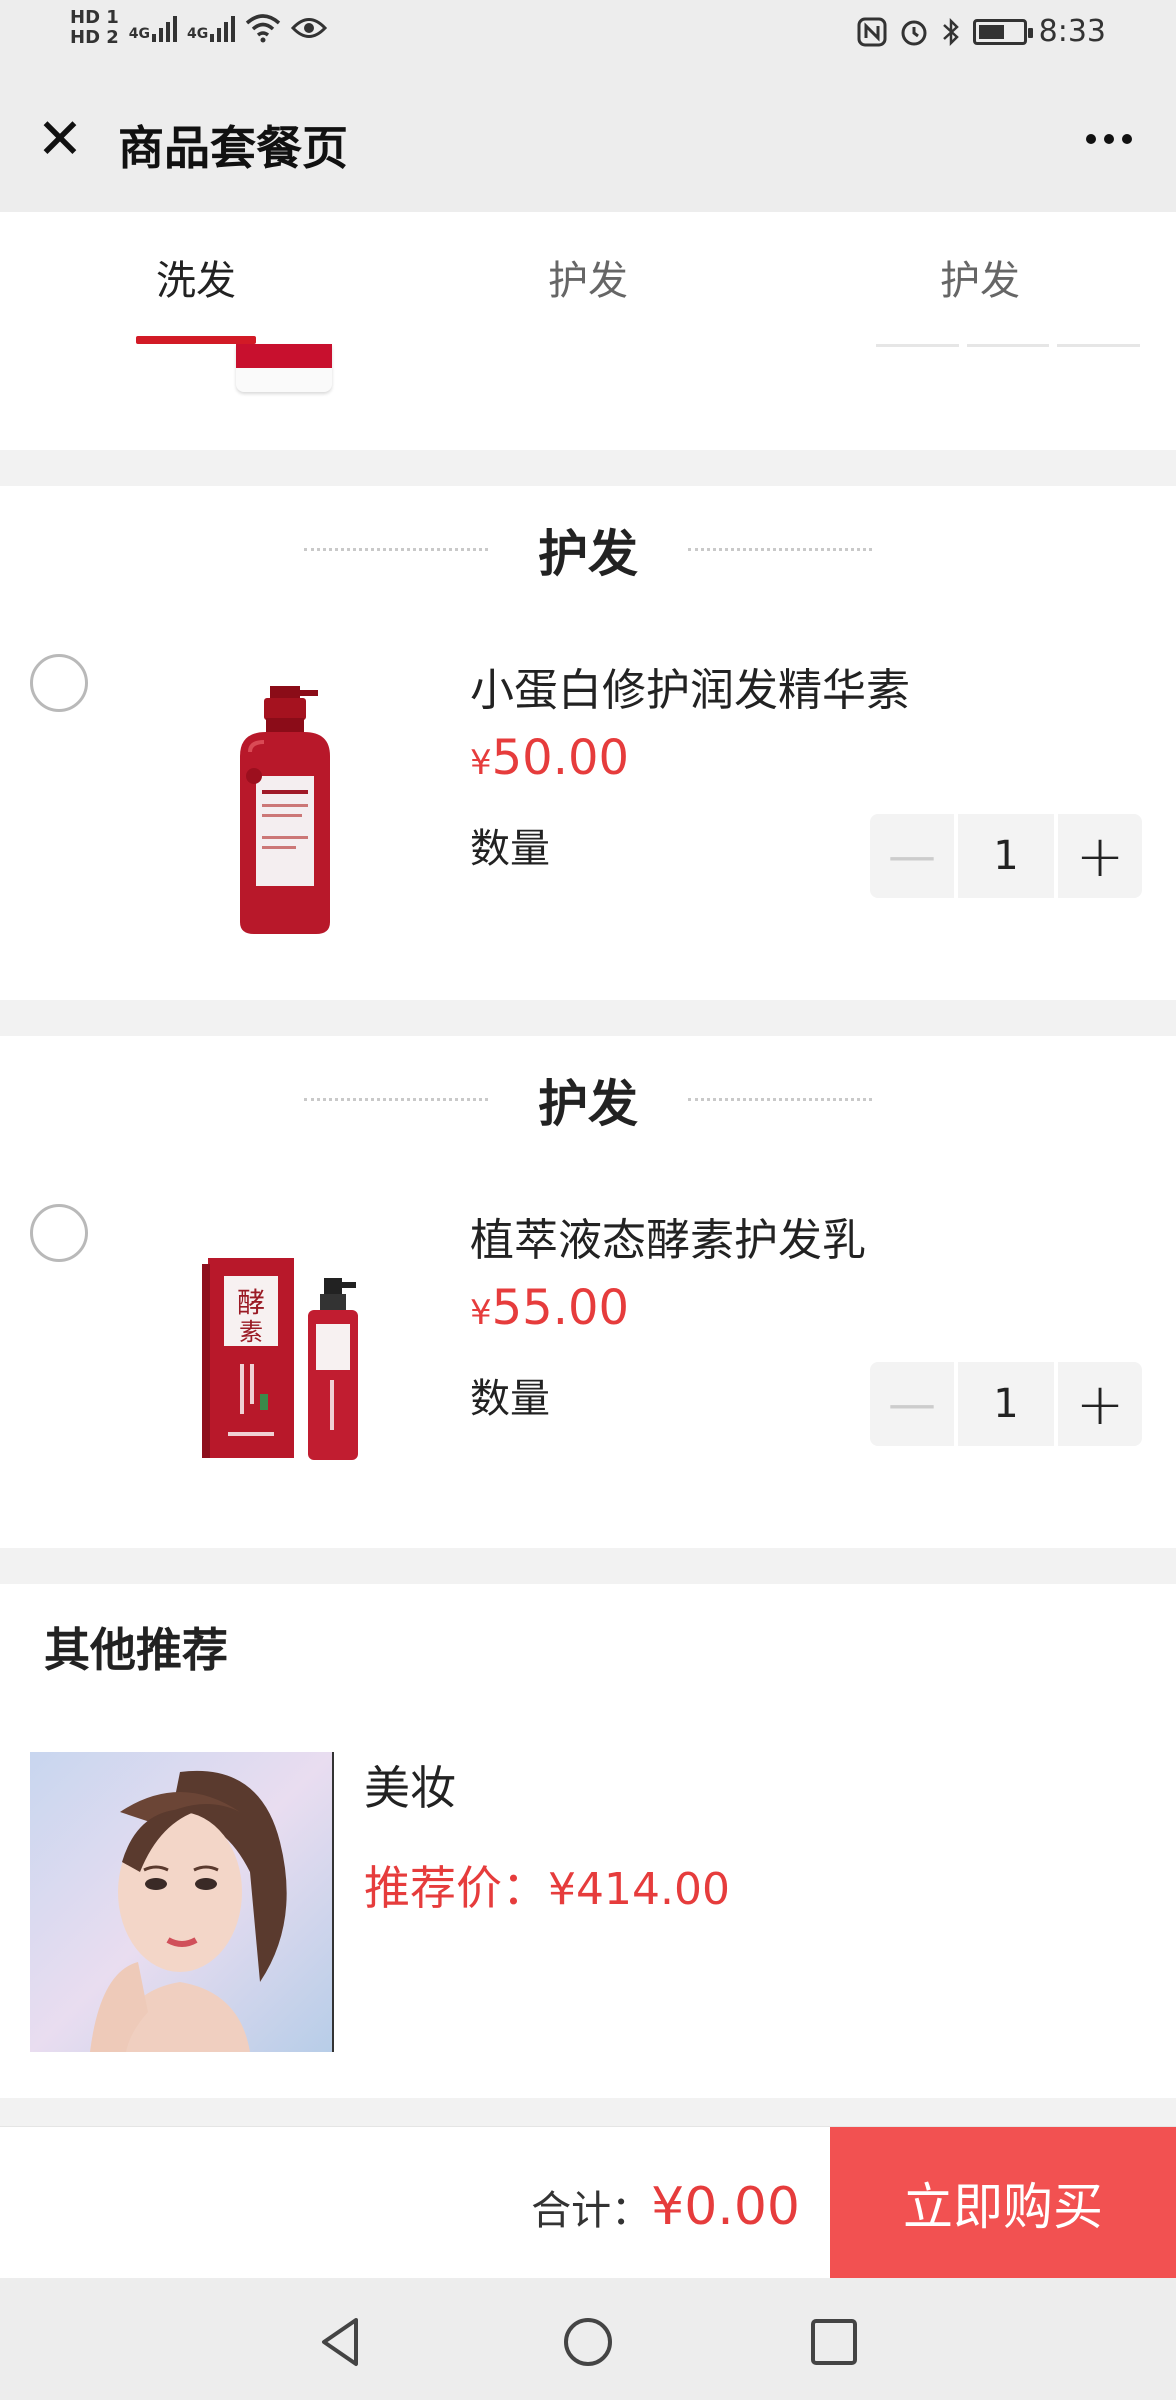 This screenshot has width=1176, height=2400. Describe the element at coordinates (280, 1359) in the screenshot. I see `product-image-hair-milk-box: 酵 素` at that location.